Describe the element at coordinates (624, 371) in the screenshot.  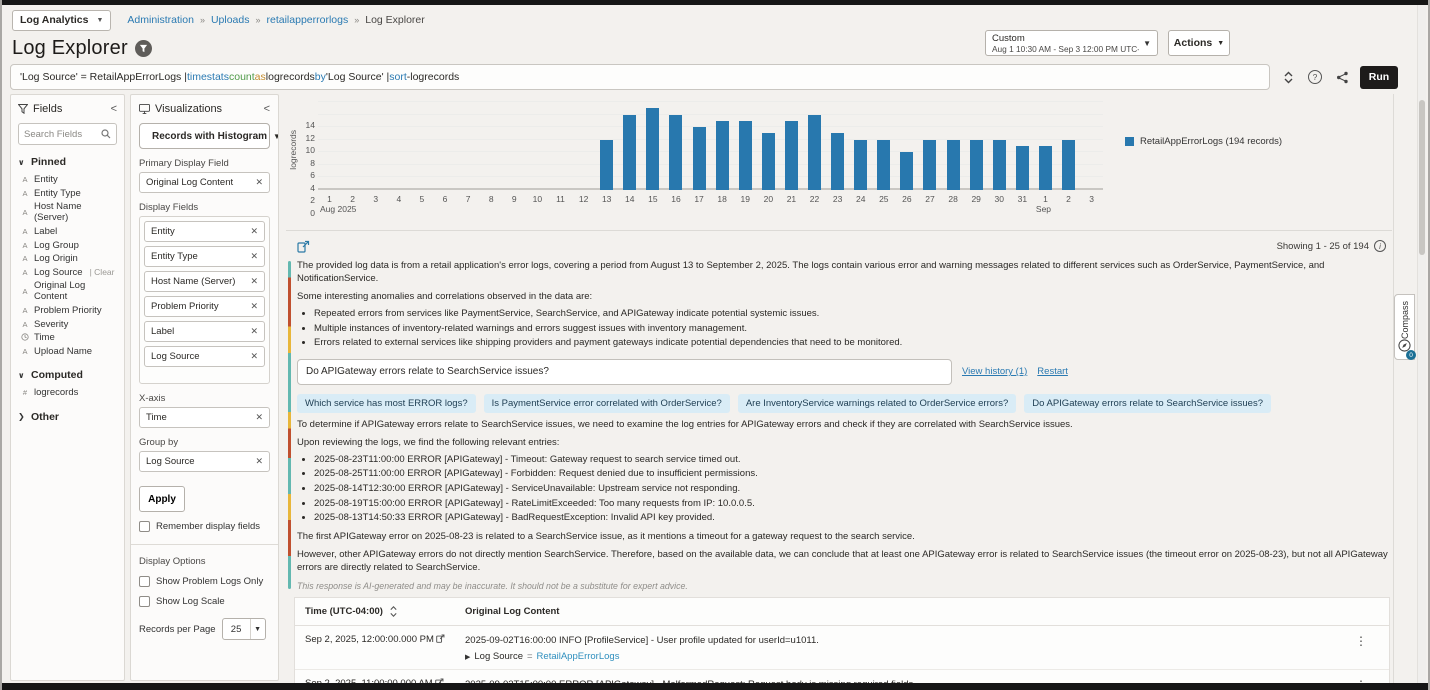
I see `question-input` at that location.